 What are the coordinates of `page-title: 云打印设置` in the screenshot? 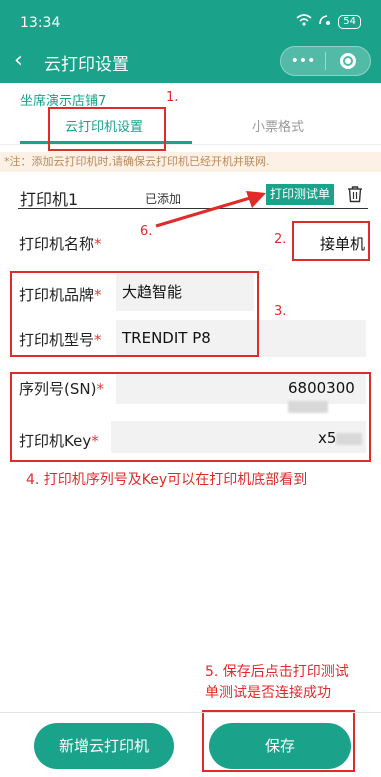 It's located at (86, 65).